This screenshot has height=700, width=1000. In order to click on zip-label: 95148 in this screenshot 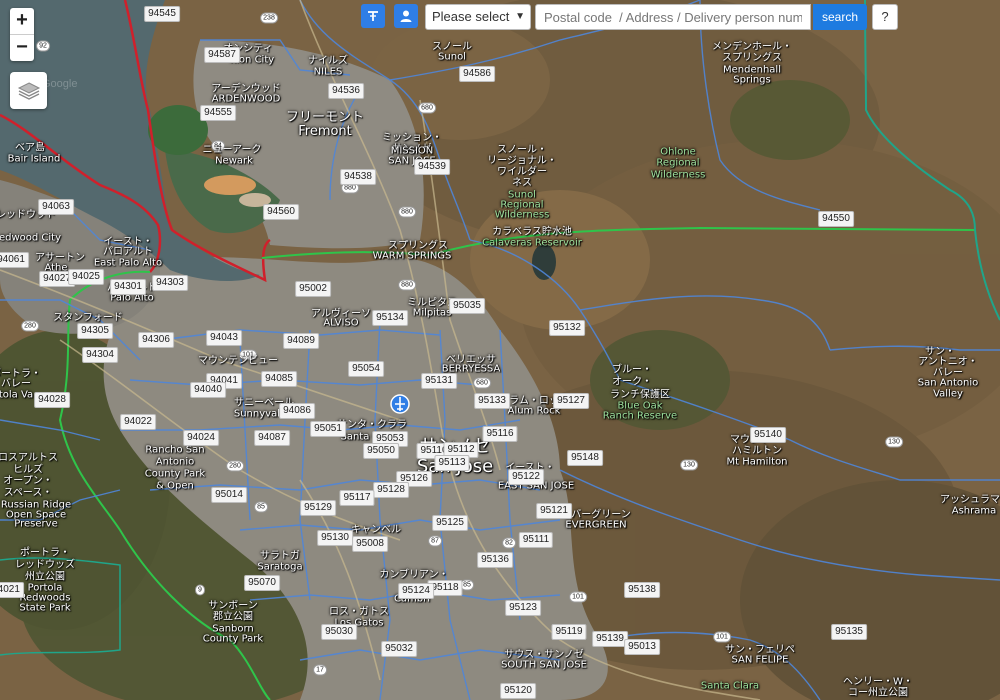, I will do `click(585, 458)`.